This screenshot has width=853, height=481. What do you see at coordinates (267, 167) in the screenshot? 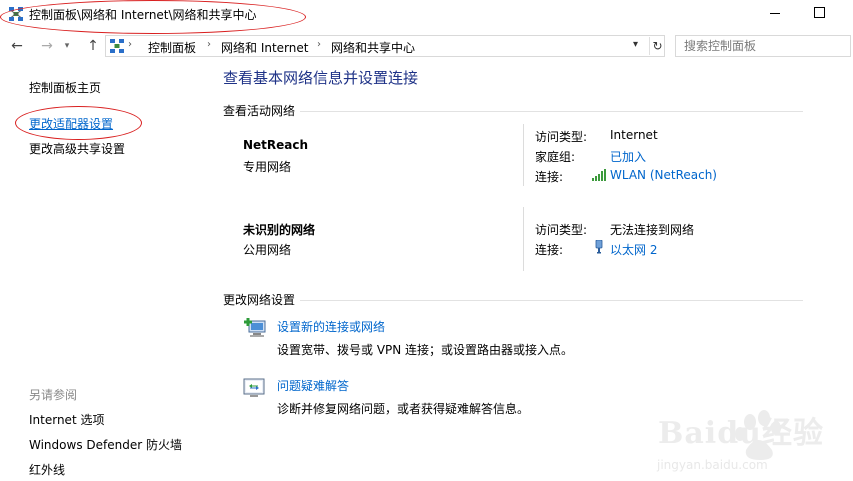
I see `network-category: 专用网络` at bounding box center [267, 167].